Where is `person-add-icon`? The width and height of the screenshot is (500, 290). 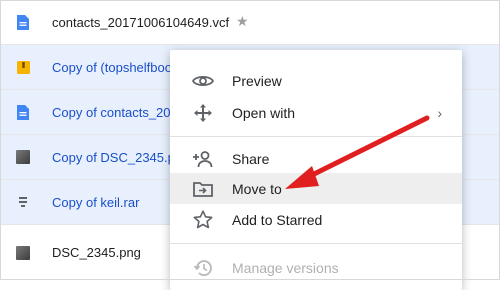
person-add-icon is located at coordinates (203, 159).